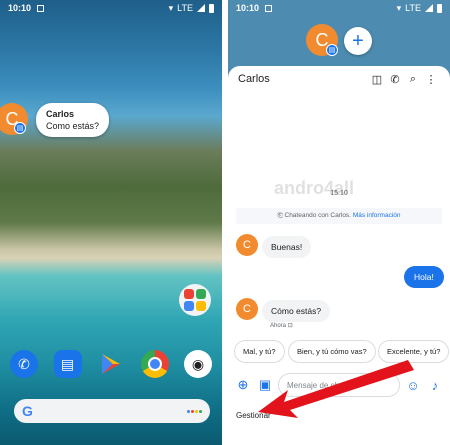 This screenshot has width=450, height=445. What do you see at coordinates (201, 294) in the screenshot?
I see `maps-icon` at bounding box center [201, 294].